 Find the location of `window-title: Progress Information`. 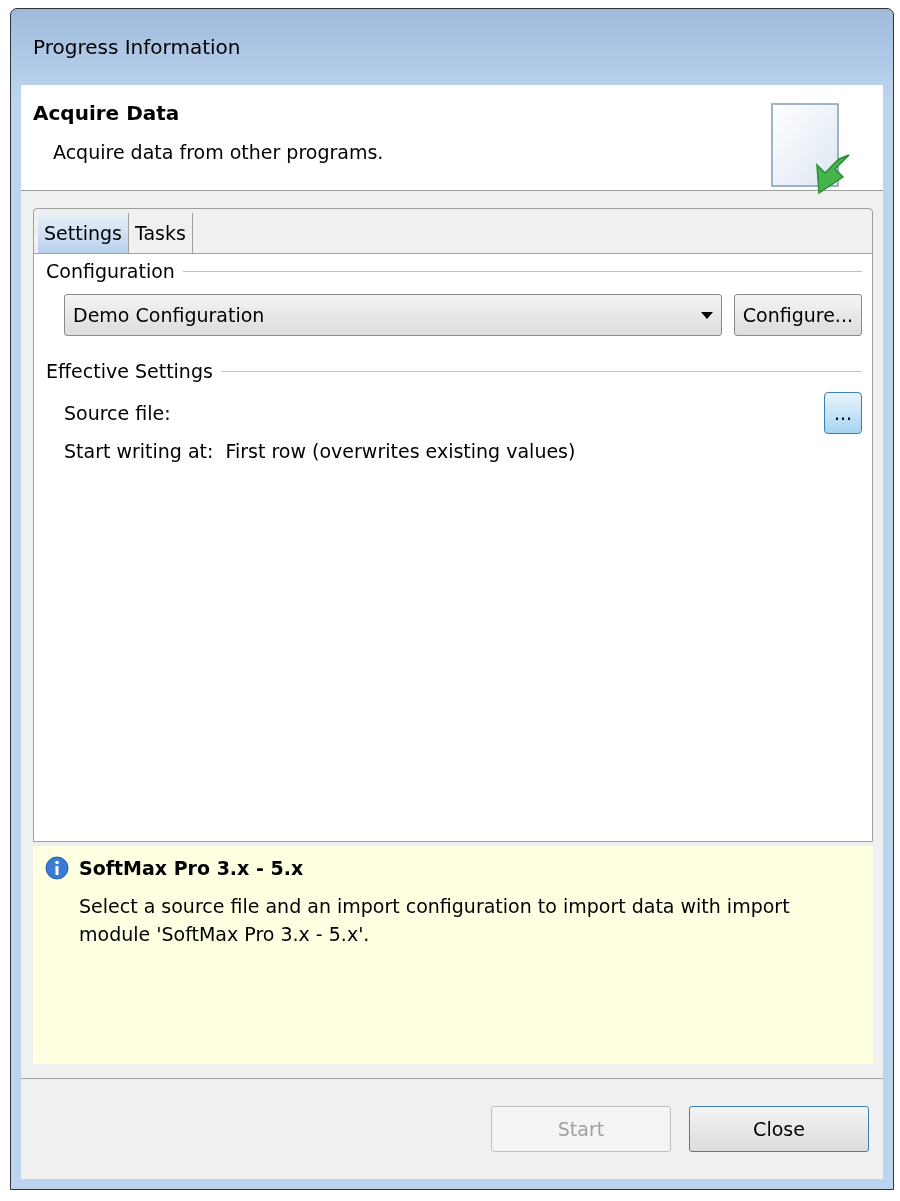

window-title: Progress Information is located at coordinates (137, 47).